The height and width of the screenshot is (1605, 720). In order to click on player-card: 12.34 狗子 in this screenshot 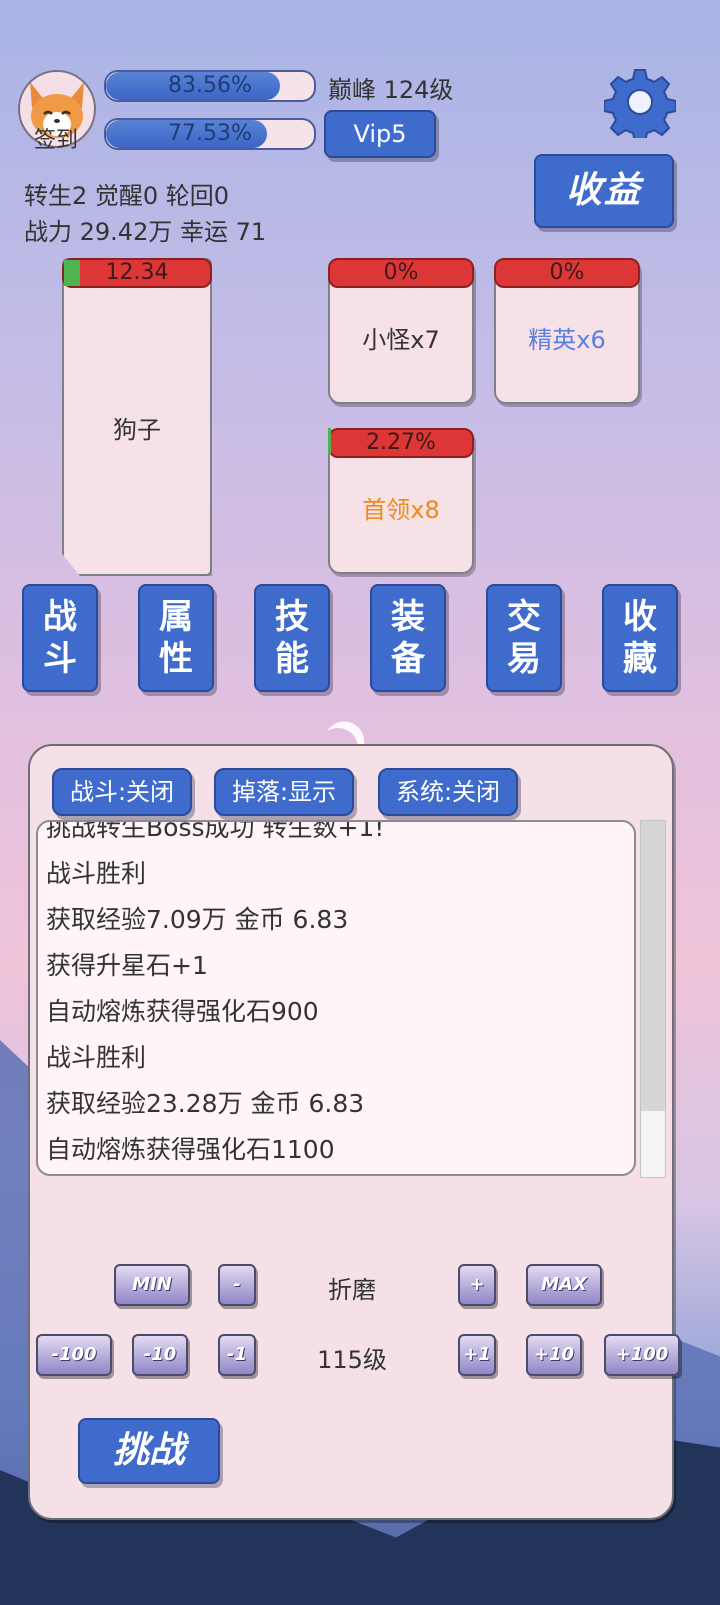, I will do `click(137, 417)`.